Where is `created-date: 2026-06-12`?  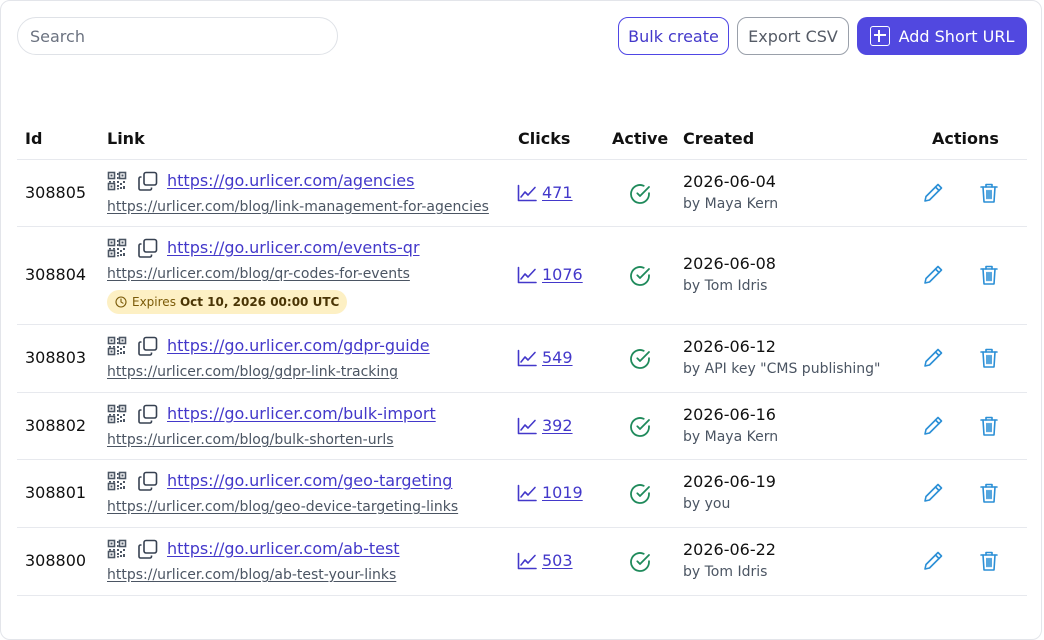 created-date: 2026-06-12 is located at coordinates (729, 346).